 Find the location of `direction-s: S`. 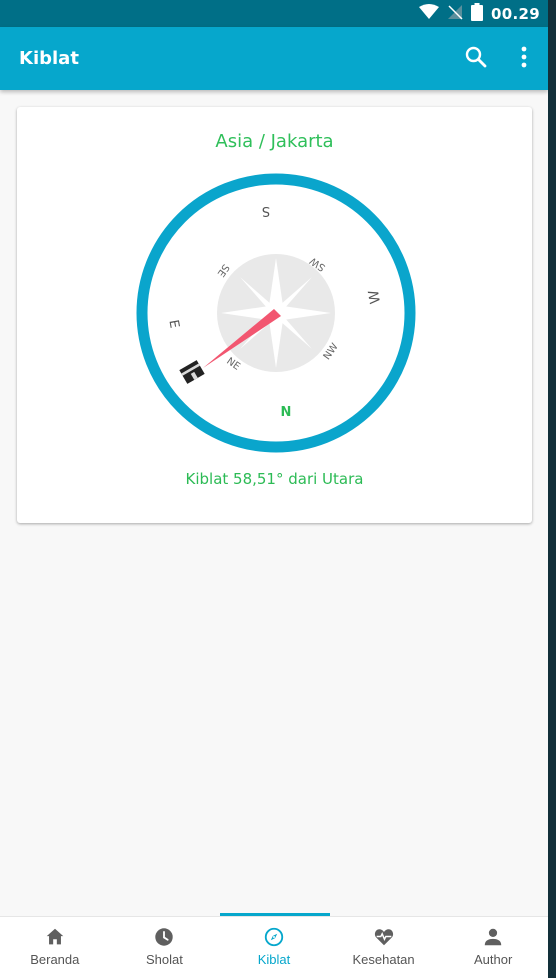

direction-s: S is located at coordinates (266, 210).